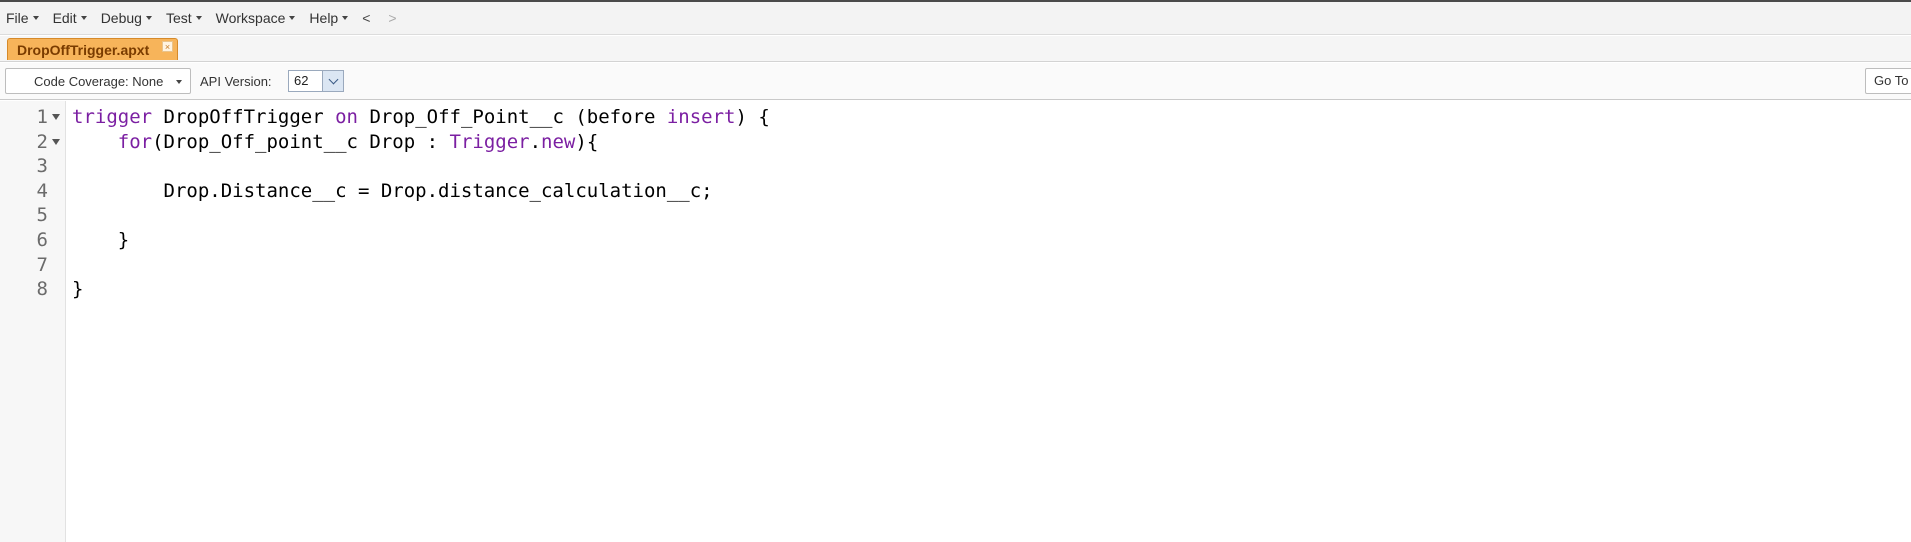 The height and width of the screenshot is (542, 1911). I want to click on api-version-dropdown-button, so click(332, 81).